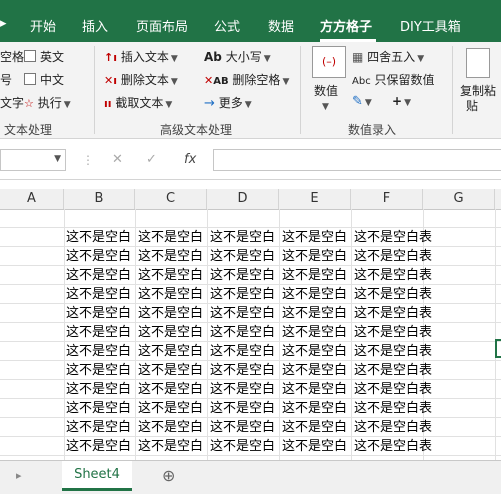 This screenshot has height=494, width=501. I want to click on formula-input, so click(357, 160).